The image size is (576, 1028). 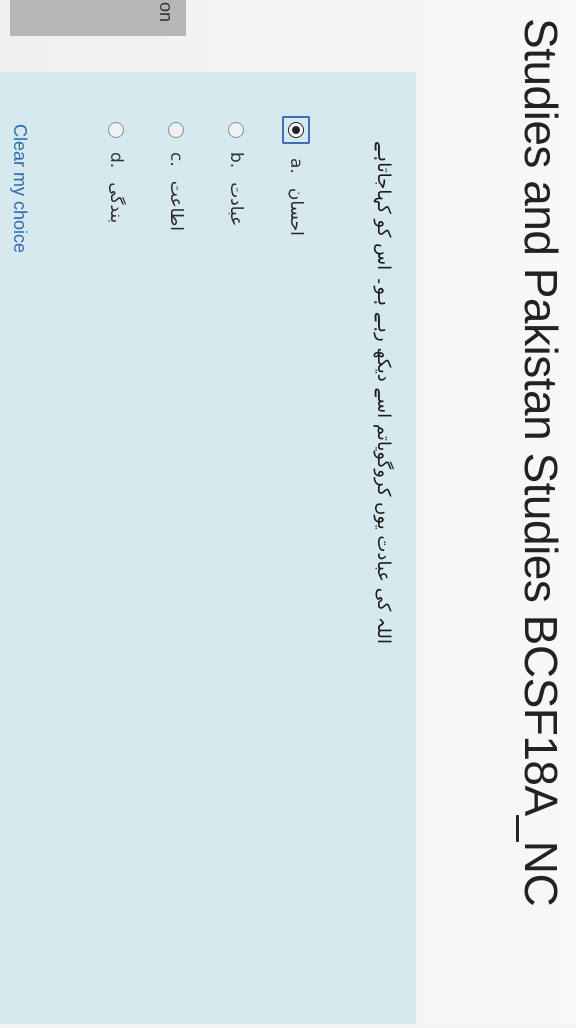 What do you see at coordinates (98, 18) in the screenshot?
I see `side-block-panel: on` at bounding box center [98, 18].